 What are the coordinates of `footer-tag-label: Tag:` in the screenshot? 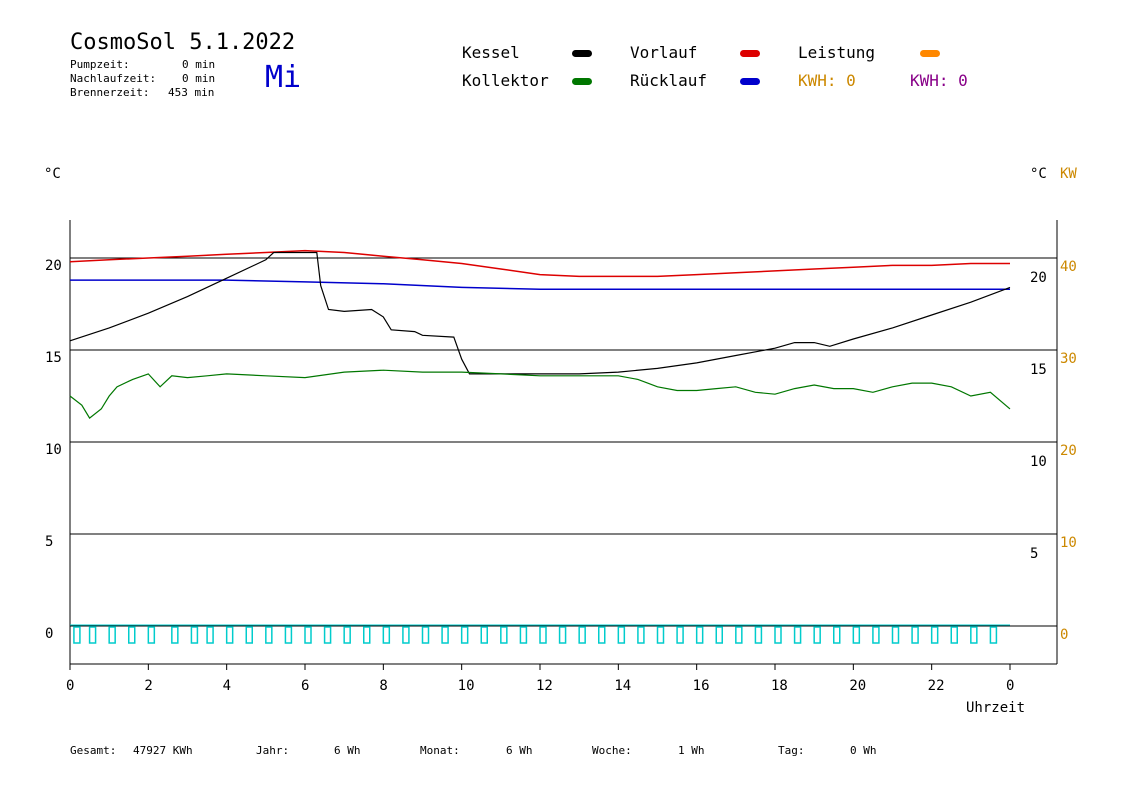 It's located at (791, 750).